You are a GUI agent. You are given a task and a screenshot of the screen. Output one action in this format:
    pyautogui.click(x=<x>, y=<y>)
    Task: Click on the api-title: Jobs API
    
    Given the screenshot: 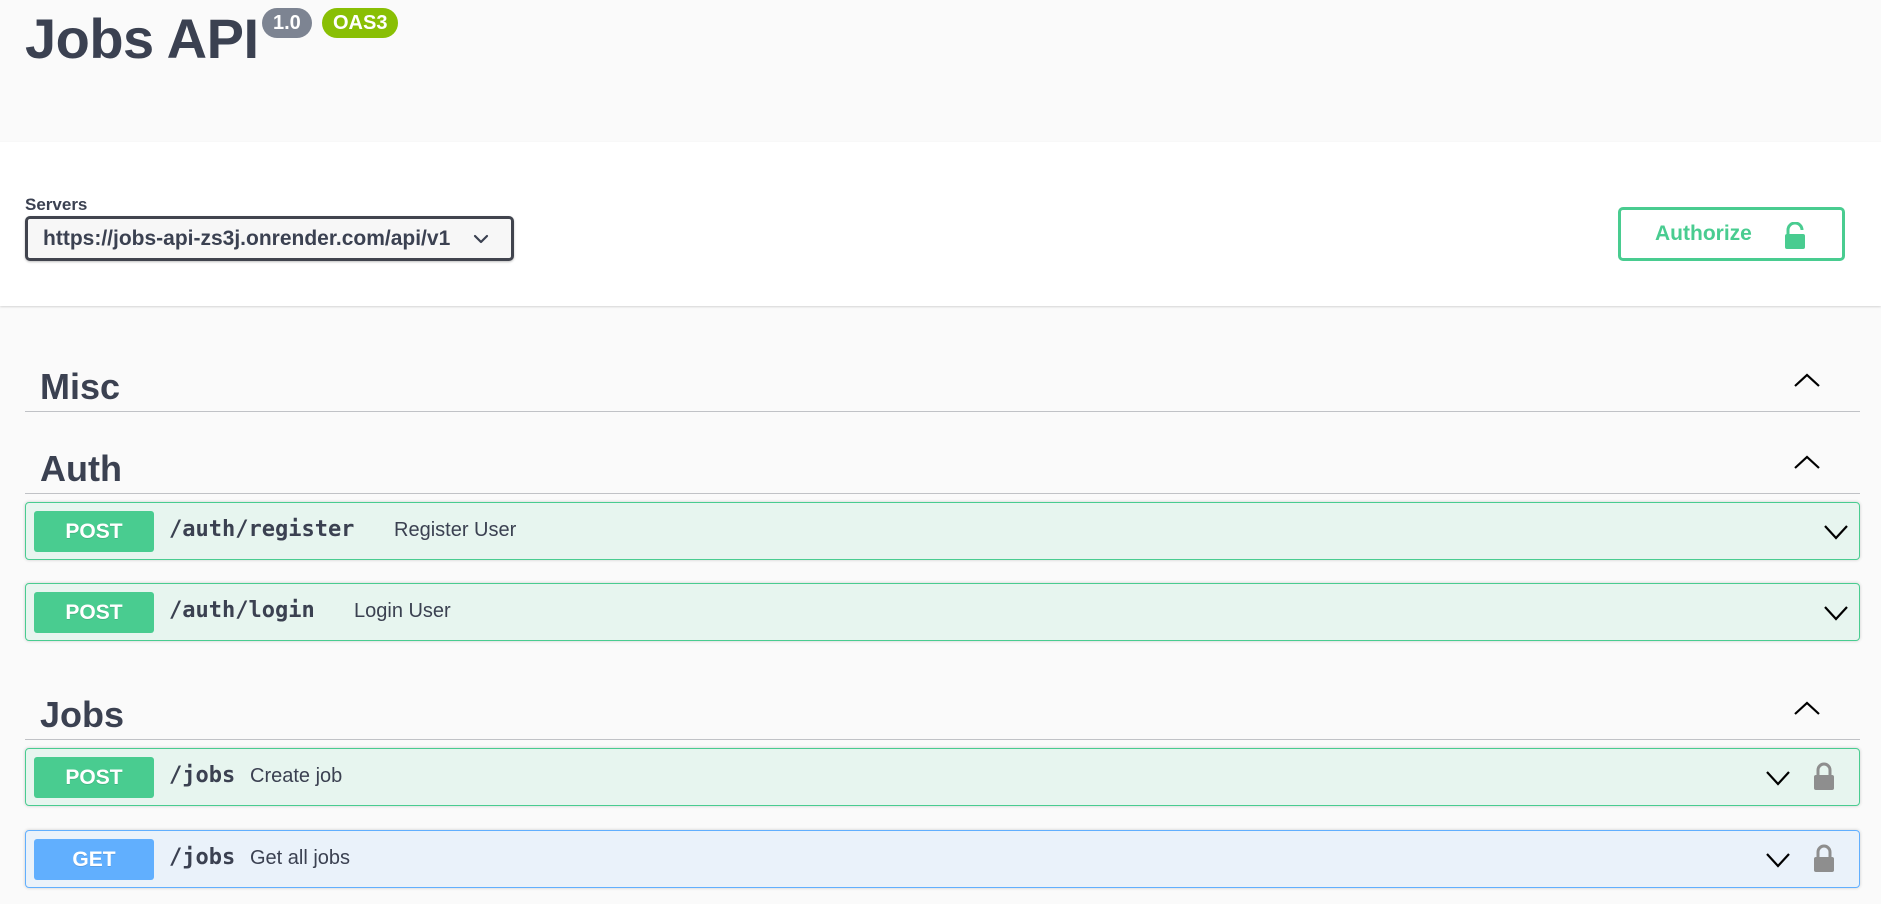 What is the action you would take?
    pyautogui.click(x=142, y=38)
    